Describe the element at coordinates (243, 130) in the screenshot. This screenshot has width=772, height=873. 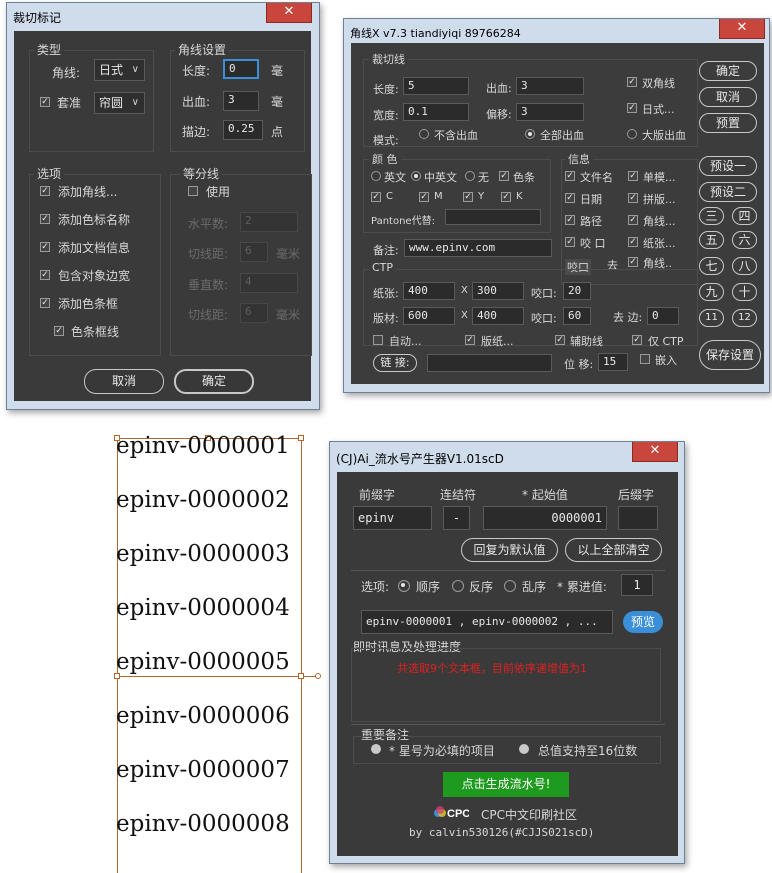
I see `stroke-input: 0.25` at that location.